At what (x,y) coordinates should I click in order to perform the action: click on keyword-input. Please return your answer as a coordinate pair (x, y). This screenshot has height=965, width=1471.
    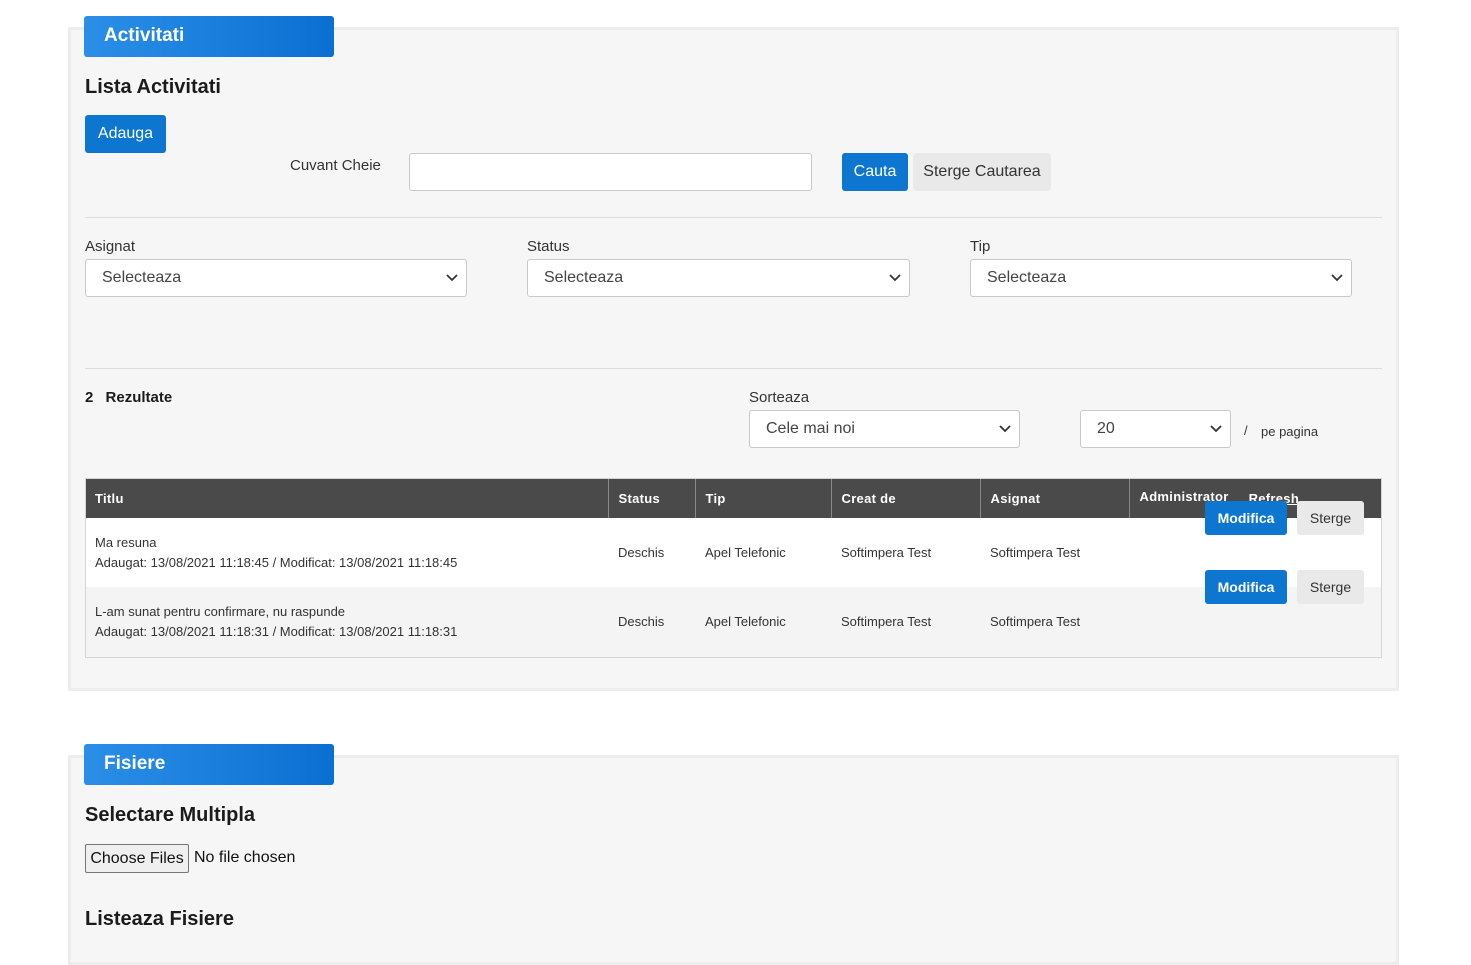
    Looking at the image, I should click on (610, 172).